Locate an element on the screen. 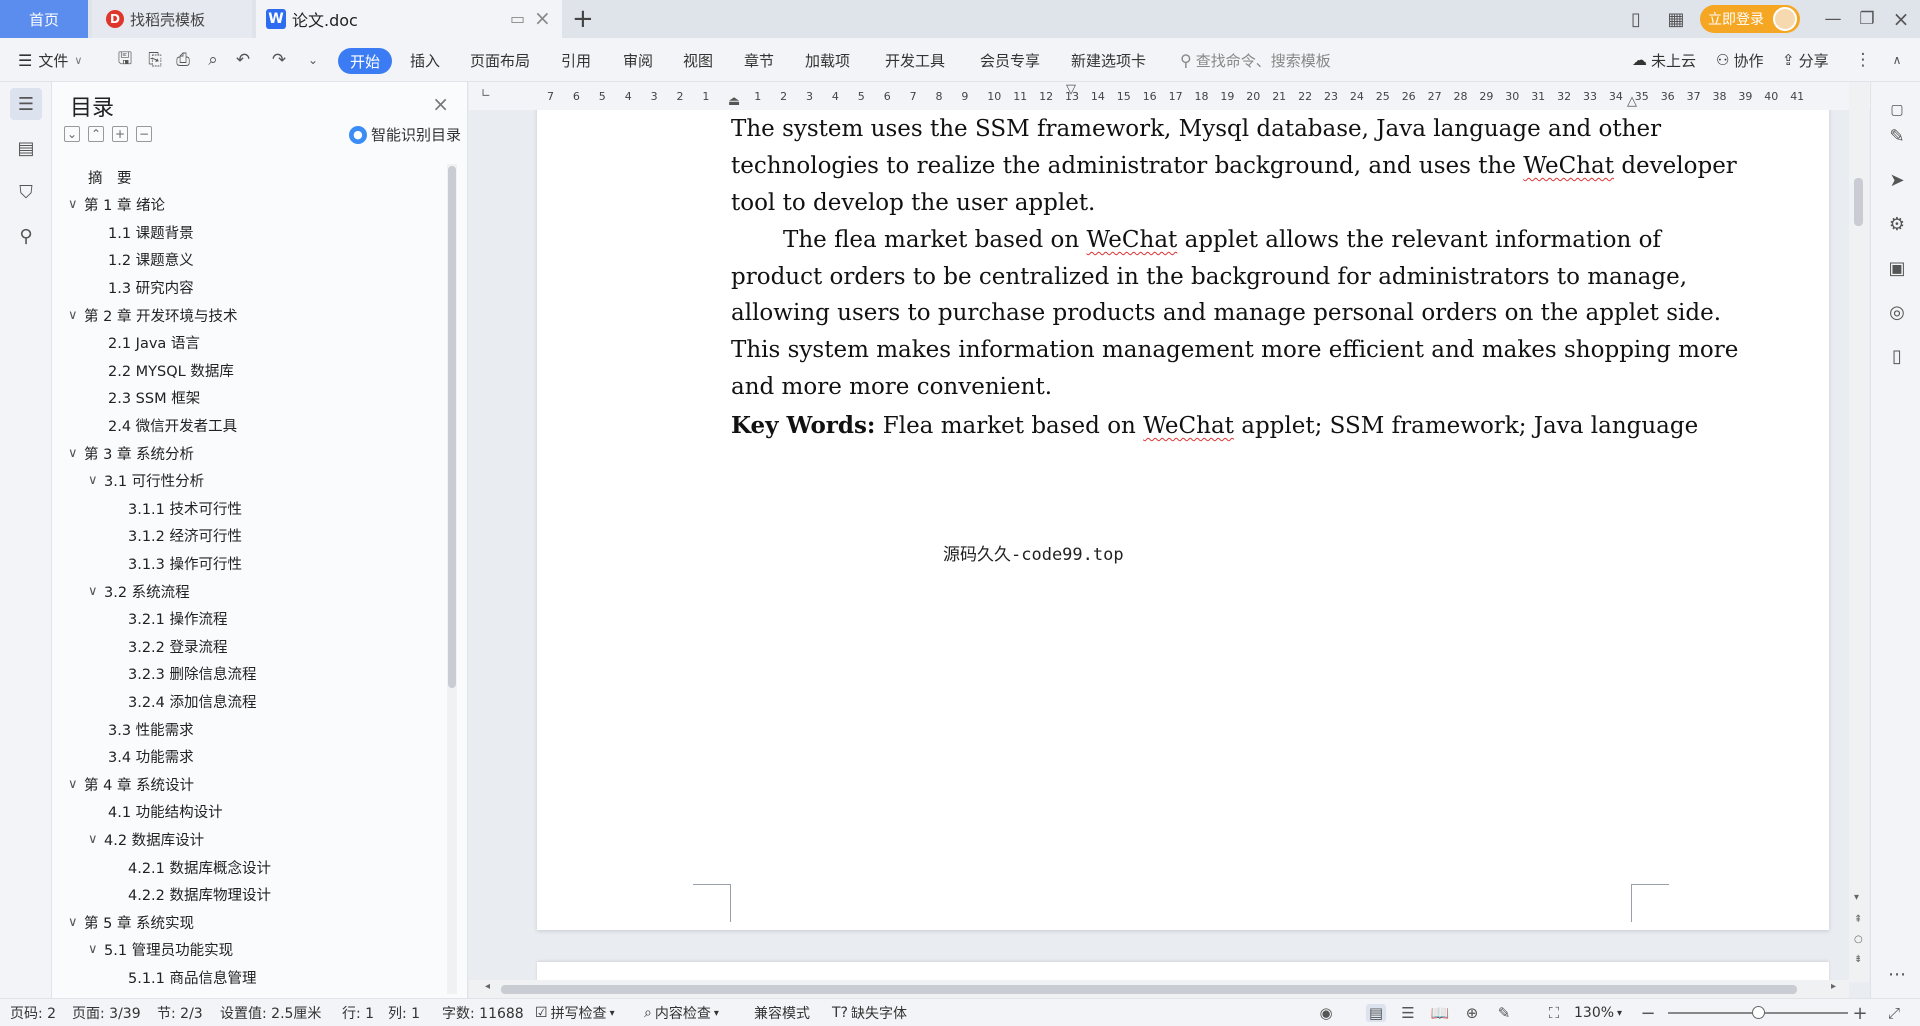 The width and height of the screenshot is (1920, 1026). toc-item: 2.4 微信开发者工具 is located at coordinates (172, 425).